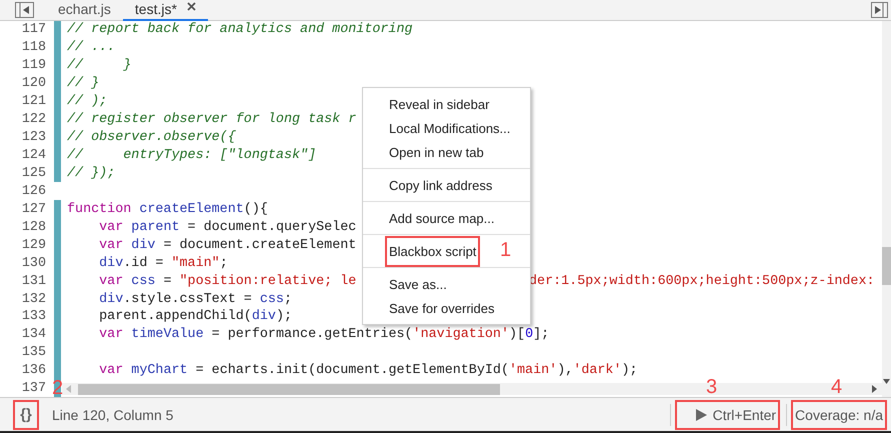  I want to click on line-number: 130, so click(33, 263).